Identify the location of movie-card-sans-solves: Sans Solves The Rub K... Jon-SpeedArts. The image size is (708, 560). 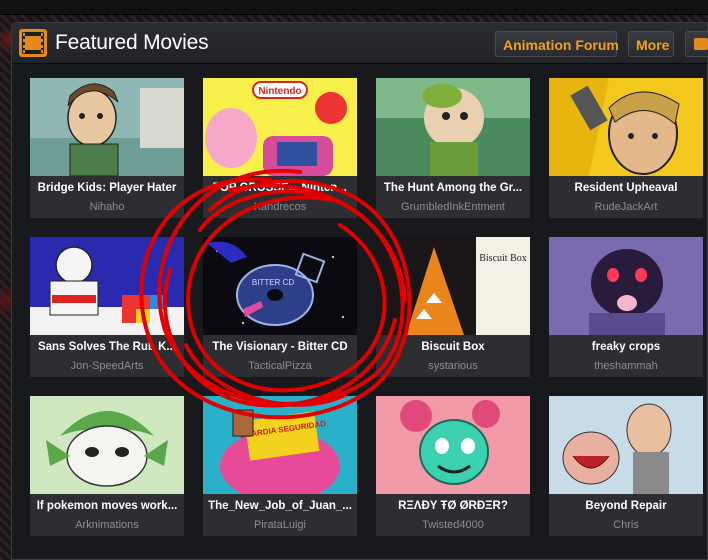
(107, 312).